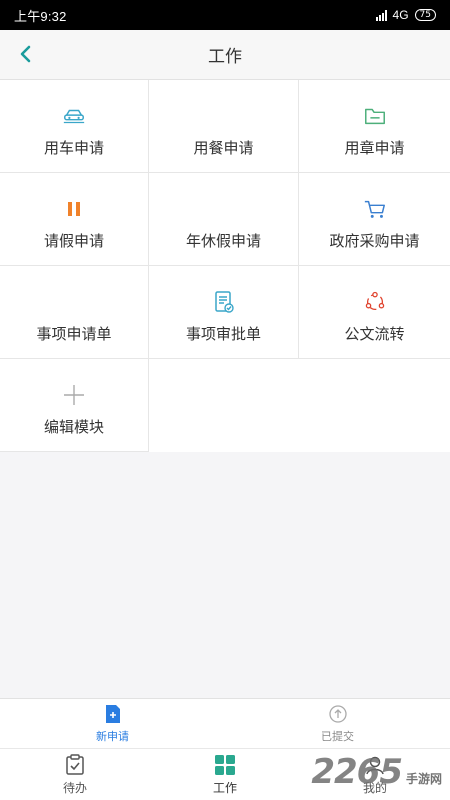 The width and height of the screenshot is (450, 800). I want to click on plus-icon, so click(74, 395).